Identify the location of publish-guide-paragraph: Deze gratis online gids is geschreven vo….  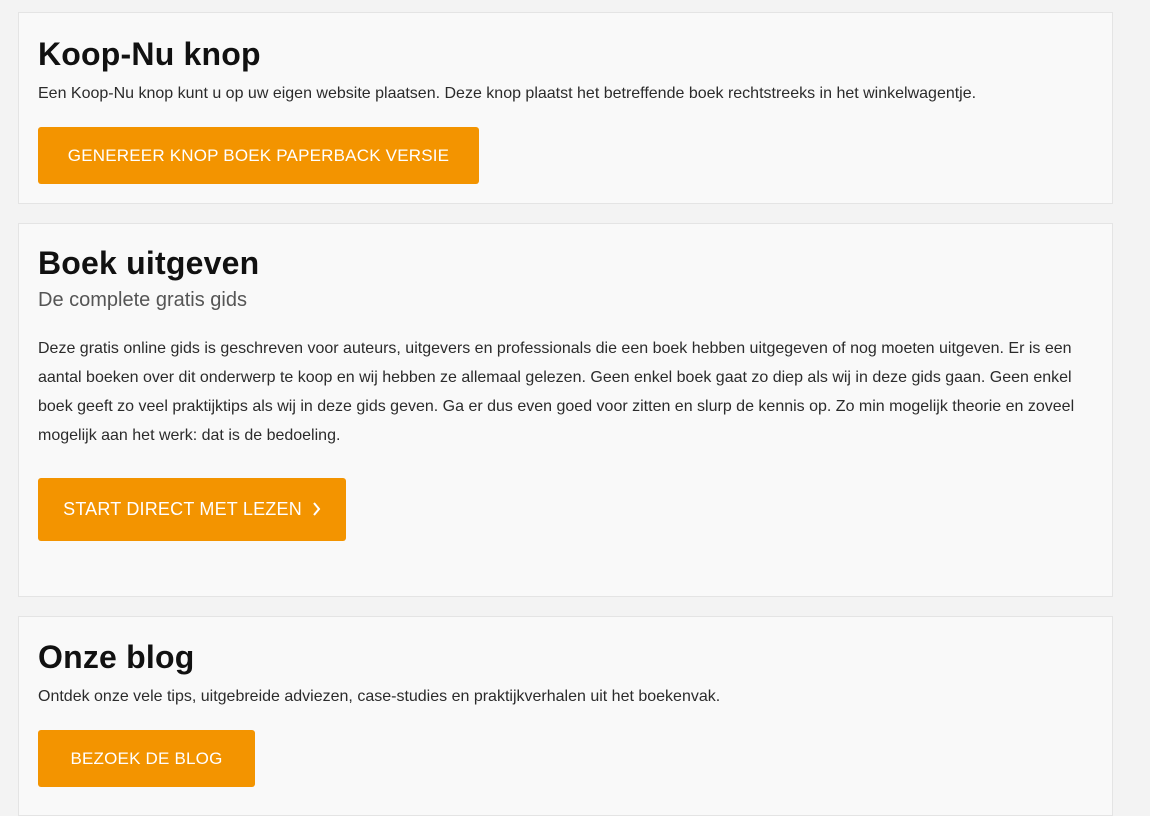
(556, 392).